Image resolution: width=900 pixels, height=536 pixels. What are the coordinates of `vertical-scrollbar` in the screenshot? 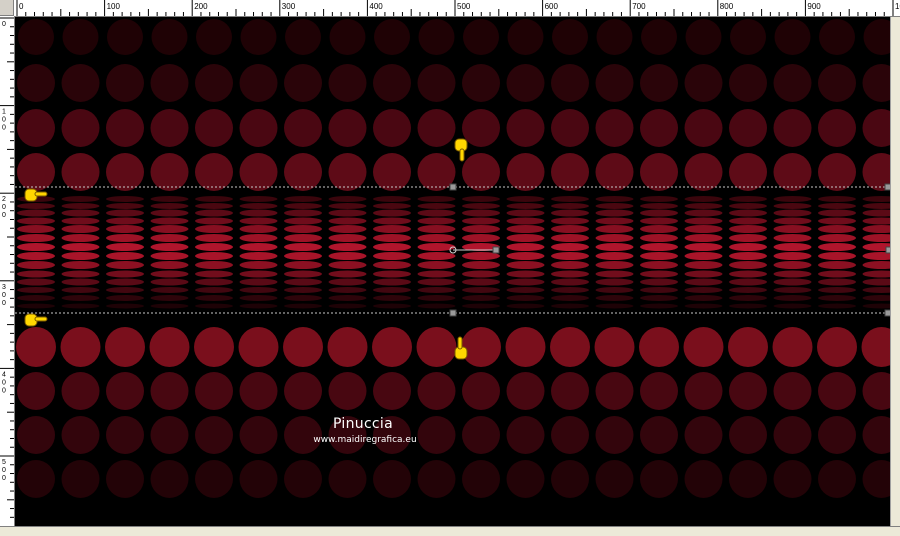 It's located at (895, 271).